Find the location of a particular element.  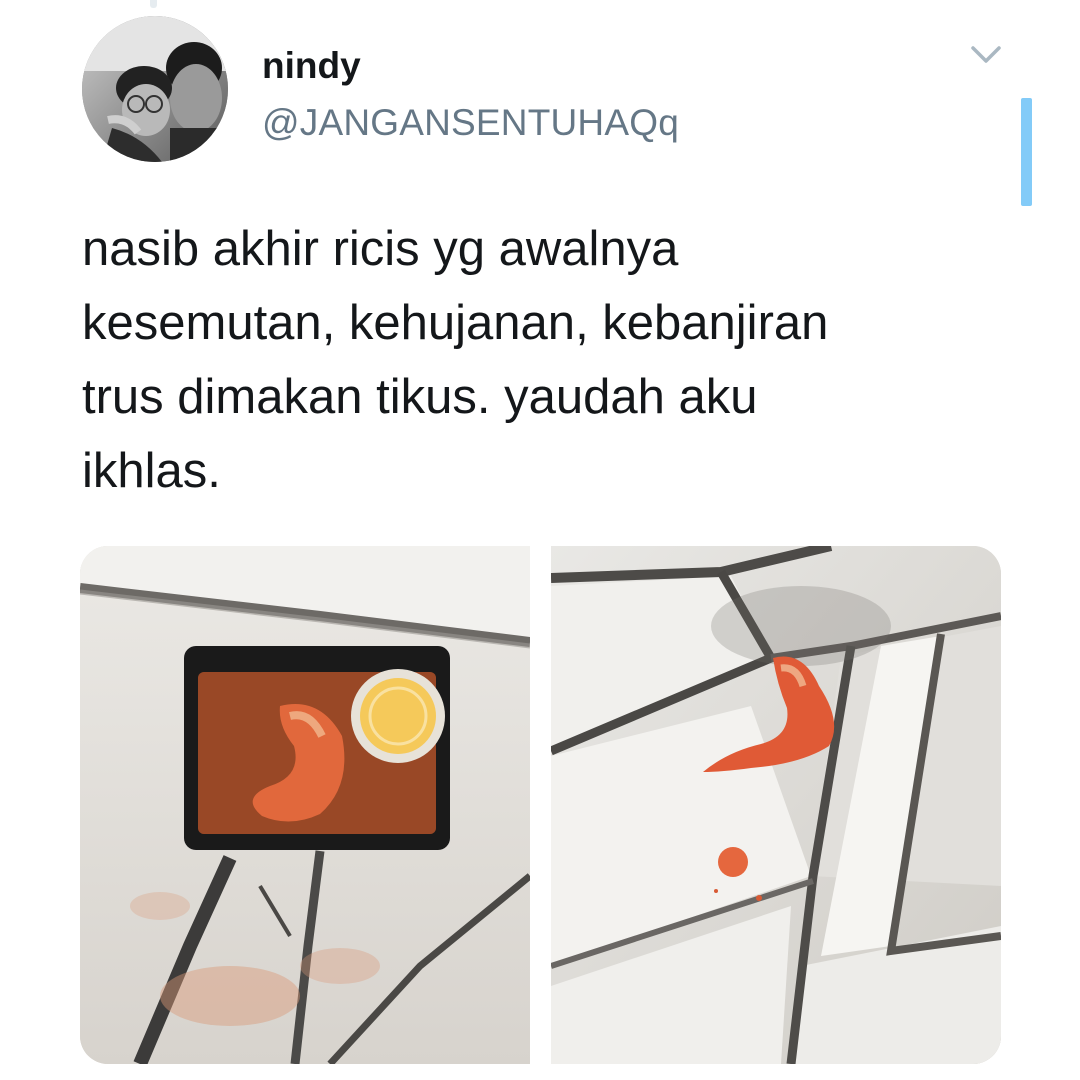

author-handle: @JANGANSENTUHAQq is located at coordinates (470, 123).